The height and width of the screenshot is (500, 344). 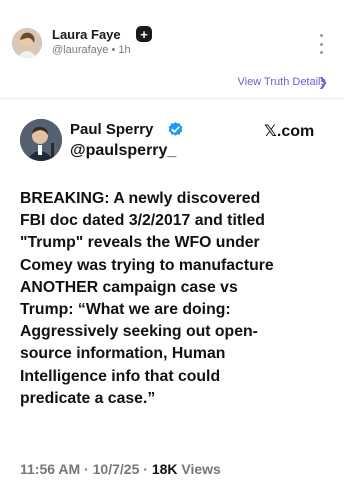 I want to click on view-truth-details-link: View Truth Details, so click(x=282, y=82).